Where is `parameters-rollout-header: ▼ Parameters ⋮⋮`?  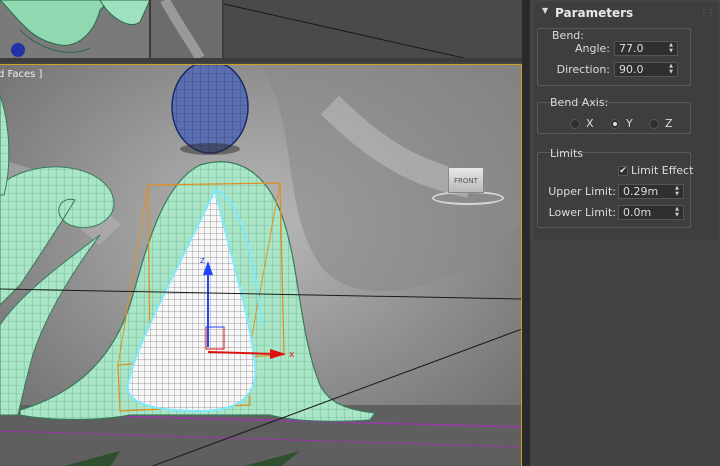
parameters-rollout-header: ▼ Parameters ⋮⋮ is located at coordinates (626, 13).